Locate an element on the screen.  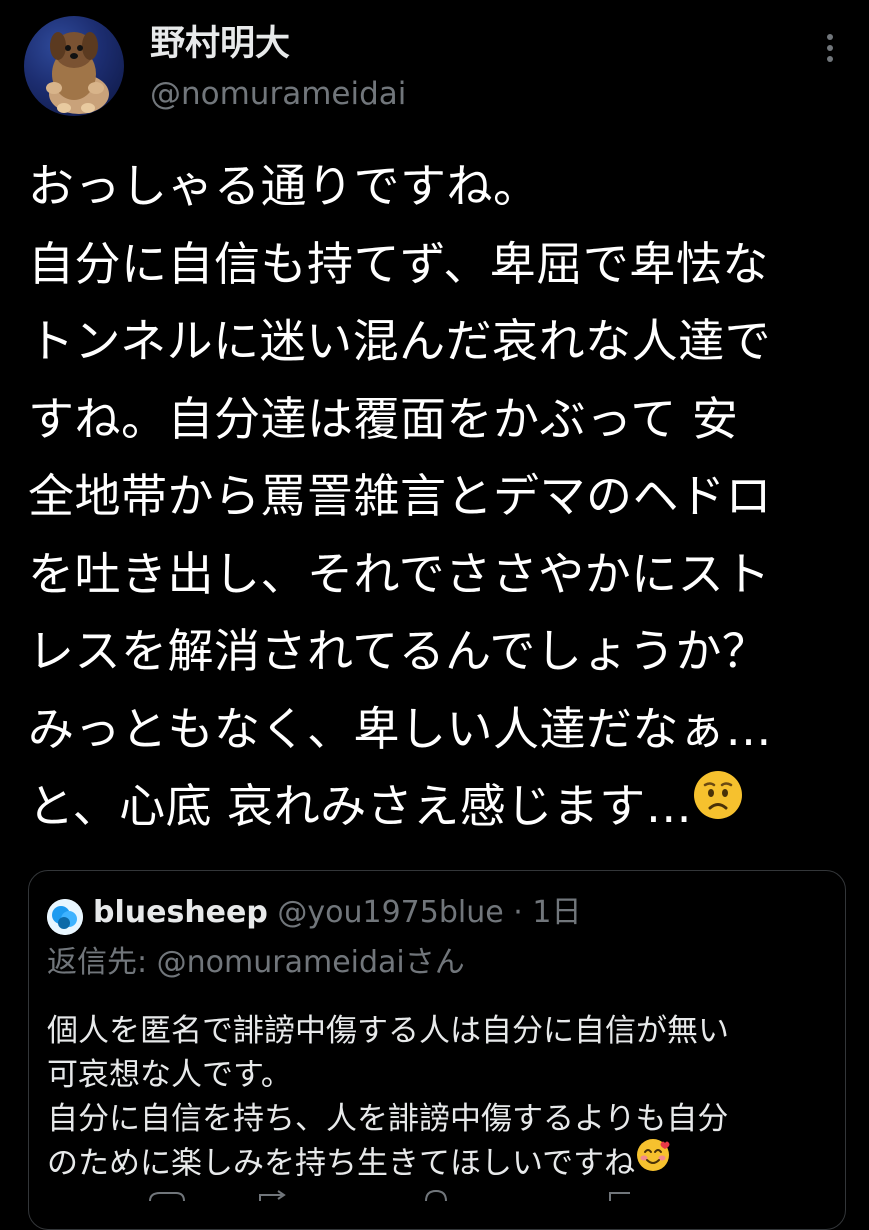
quoted-text-line: 個人を匿名で誹謗中傷する人は自分に自信が無い is located at coordinates (388, 1031).